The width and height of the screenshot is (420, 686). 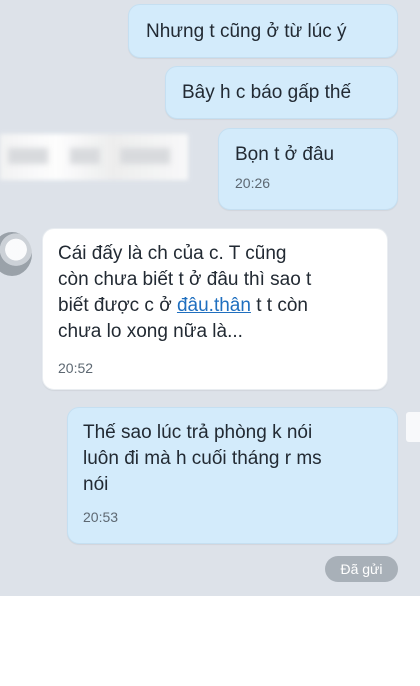 What do you see at coordinates (413, 427) in the screenshot?
I see `side-element-peek` at bounding box center [413, 427].